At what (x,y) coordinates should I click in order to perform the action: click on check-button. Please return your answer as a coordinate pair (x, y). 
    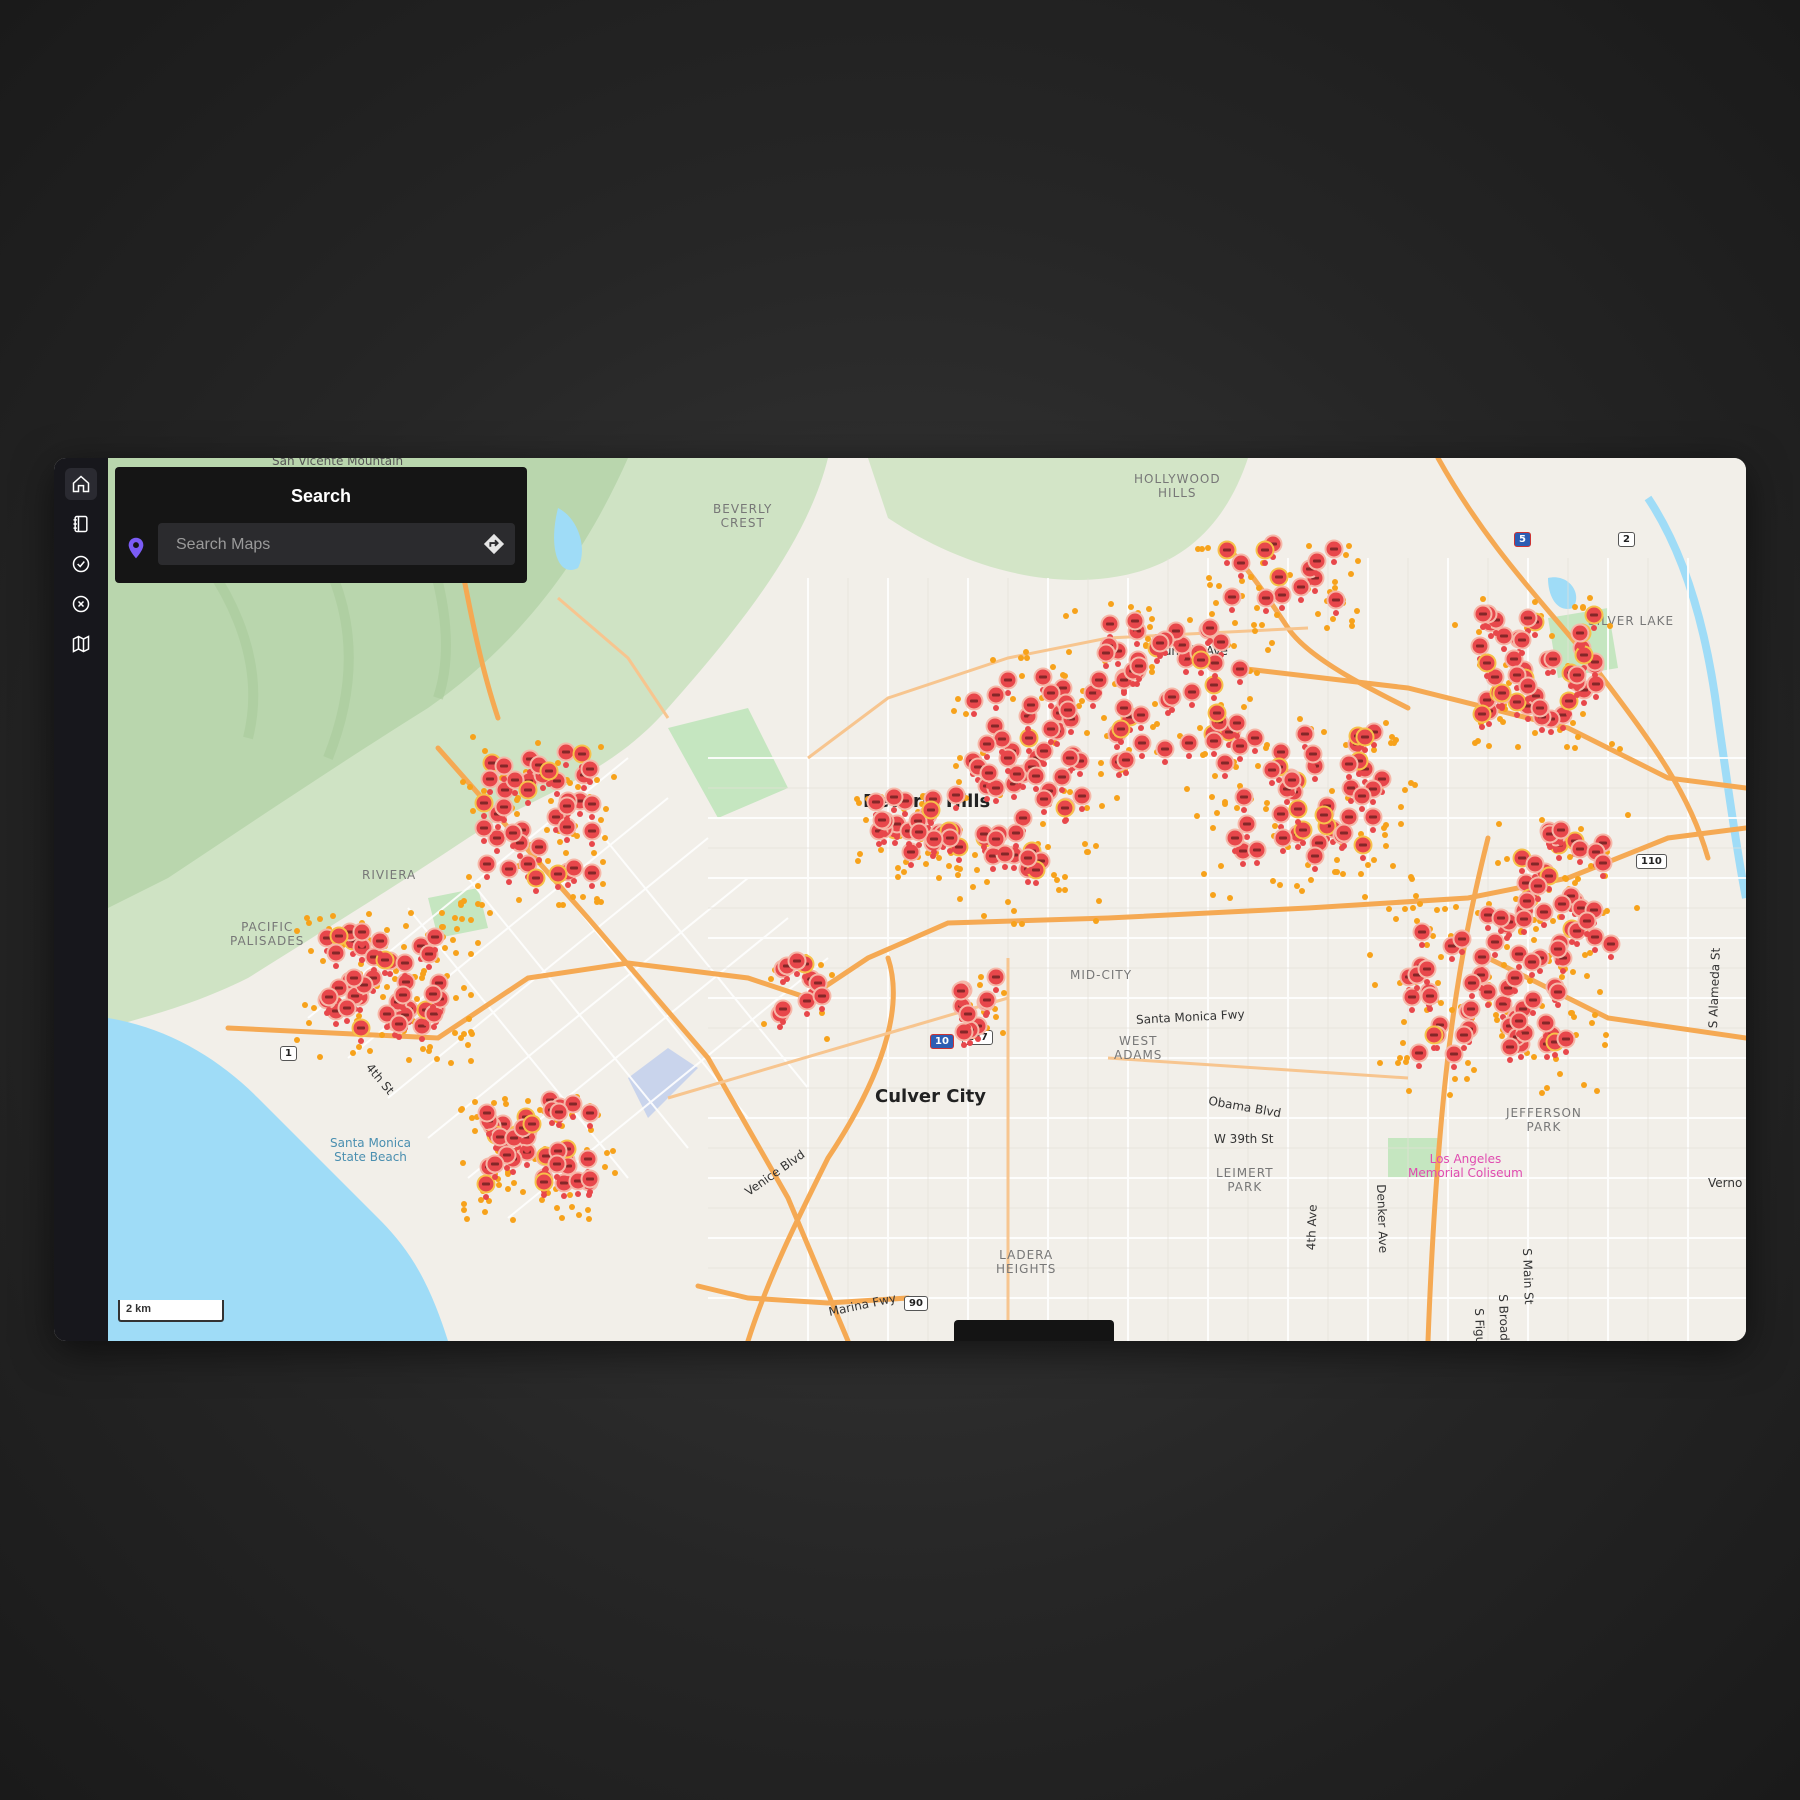
    Looking at the image, I should click on (81, 564).